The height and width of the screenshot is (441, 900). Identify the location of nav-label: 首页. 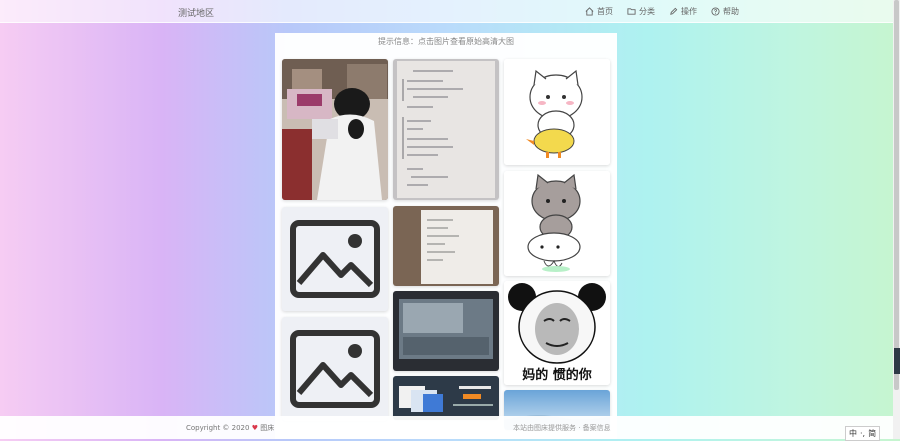
(605, 11).